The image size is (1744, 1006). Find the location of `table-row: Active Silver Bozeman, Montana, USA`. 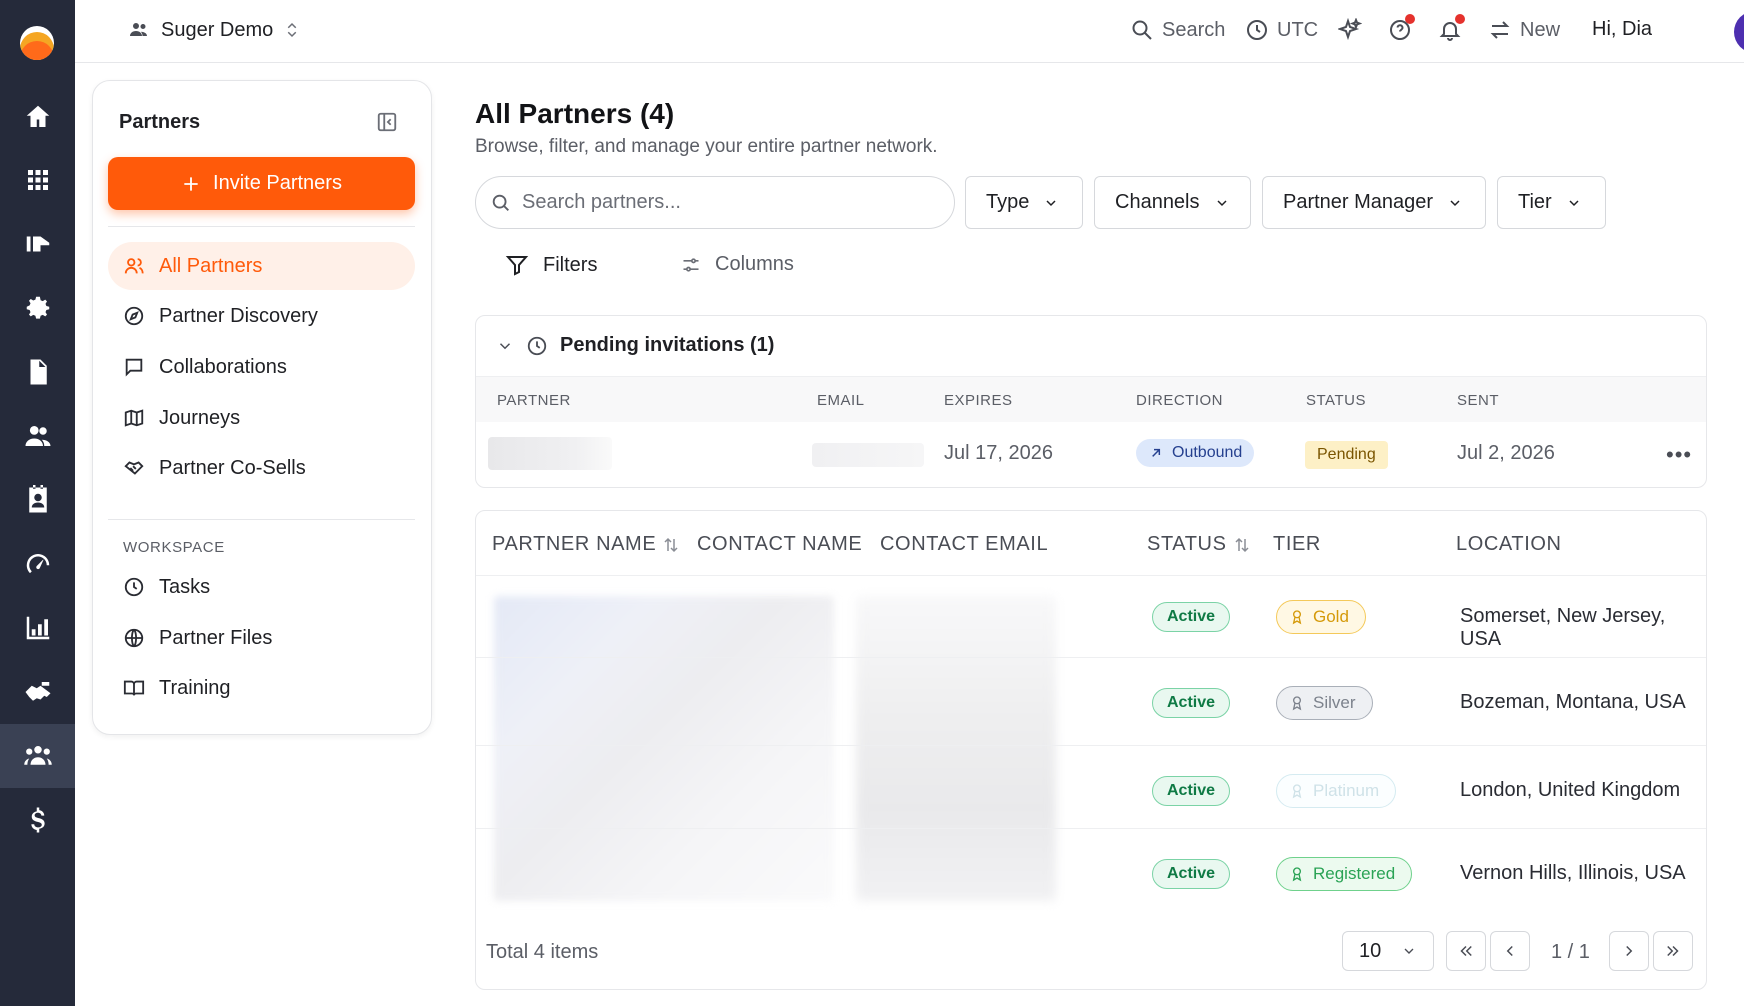

table-row: Active Silver Bozeman, Montana, USA is located at coordinates (1091, 701).